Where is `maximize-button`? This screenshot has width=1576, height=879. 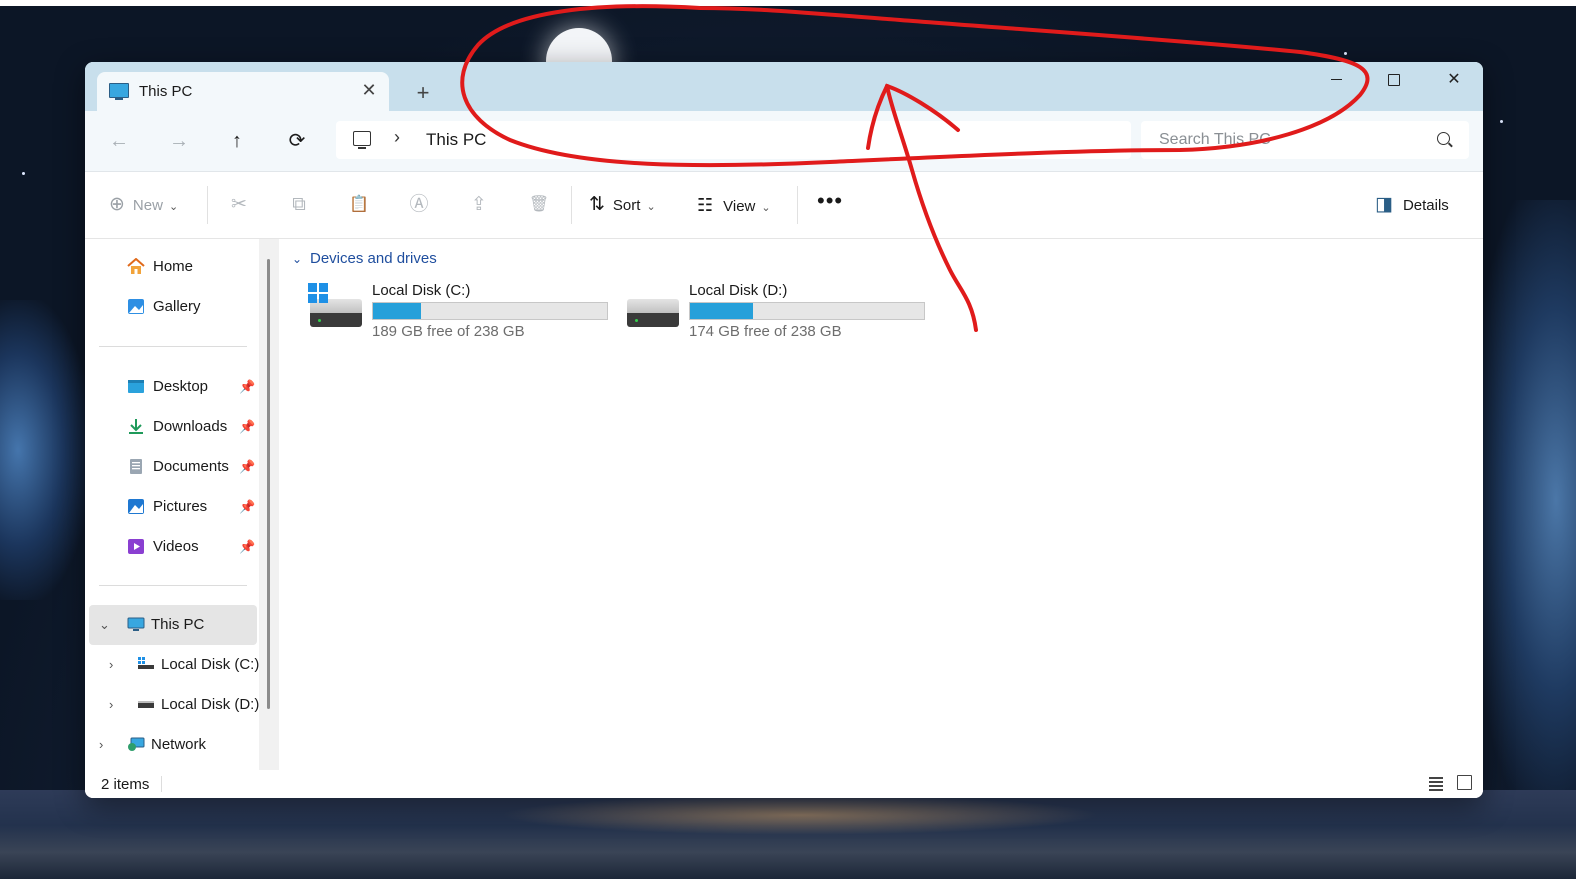 maximize-button is located at coordinates (1394, 80).